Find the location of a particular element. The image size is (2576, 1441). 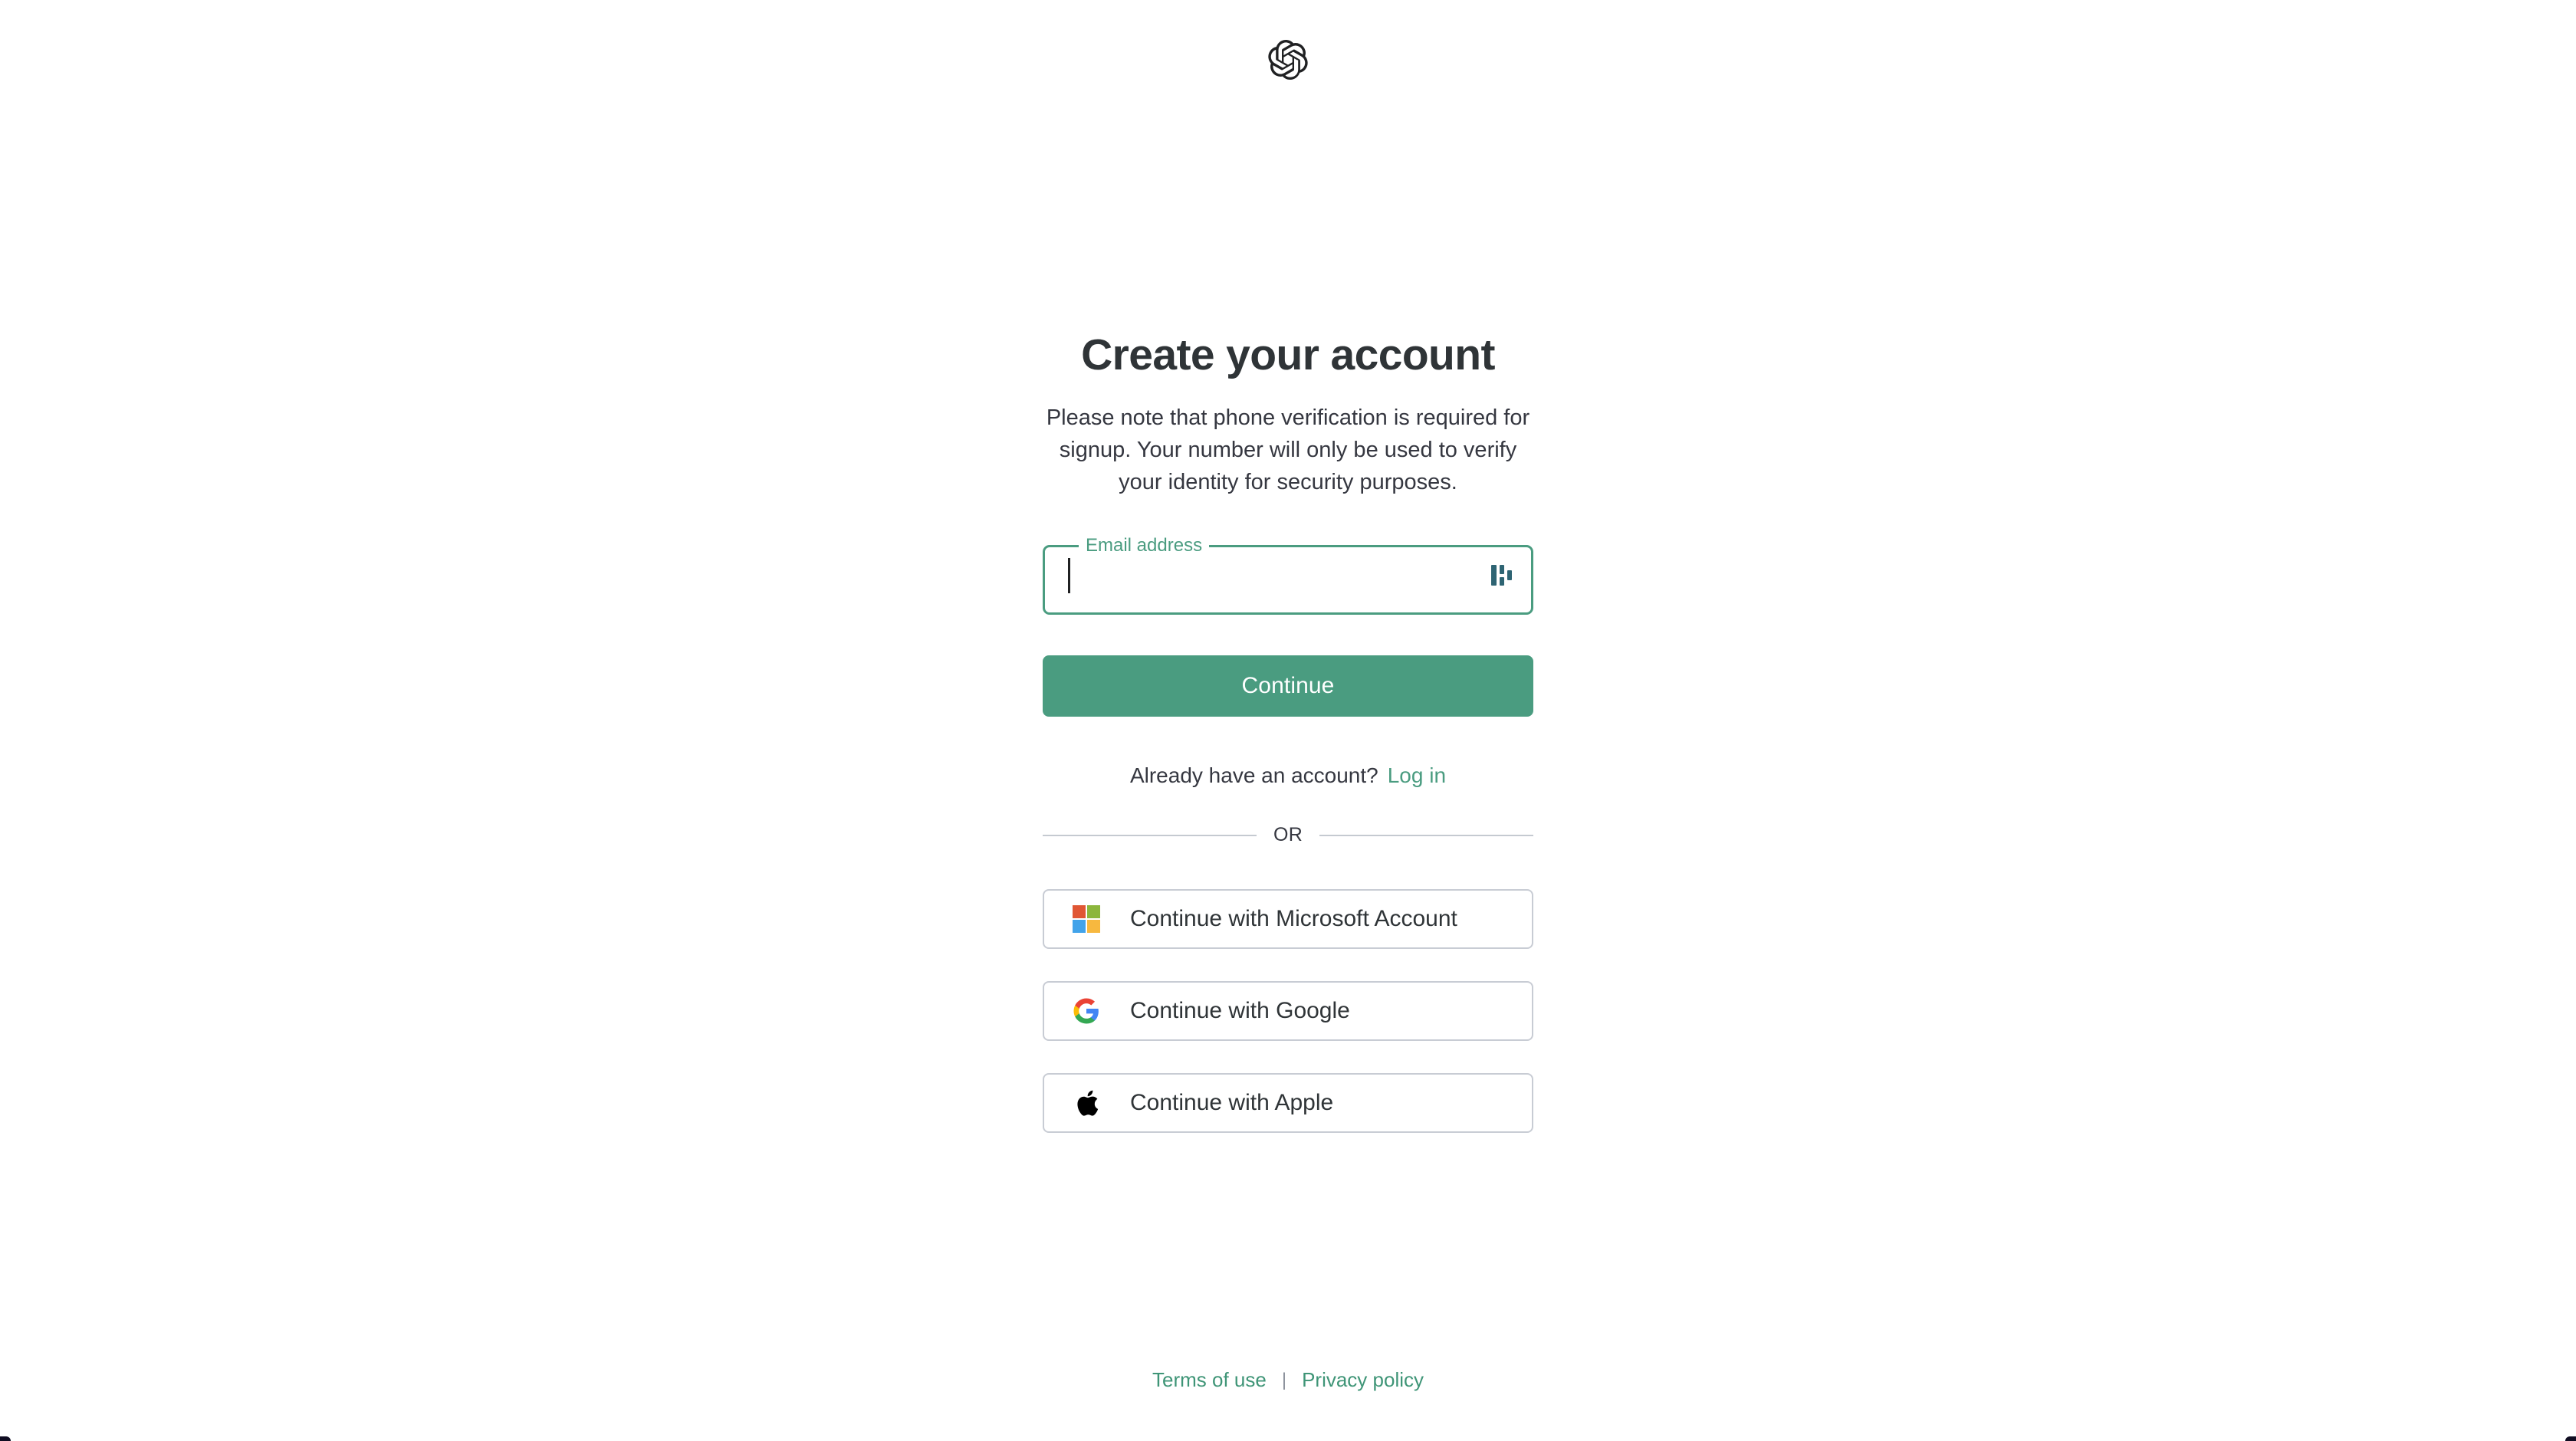

continue-with-google-button: Continue with Google is located at coordinates (1288, 1011).